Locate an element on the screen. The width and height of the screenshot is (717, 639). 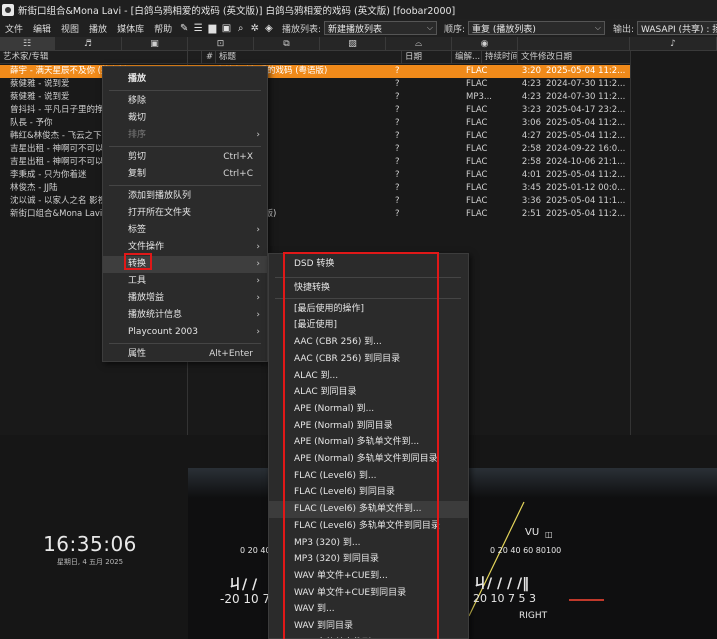
clock-time: 16:35:06 is located at coordinates (90, 544).